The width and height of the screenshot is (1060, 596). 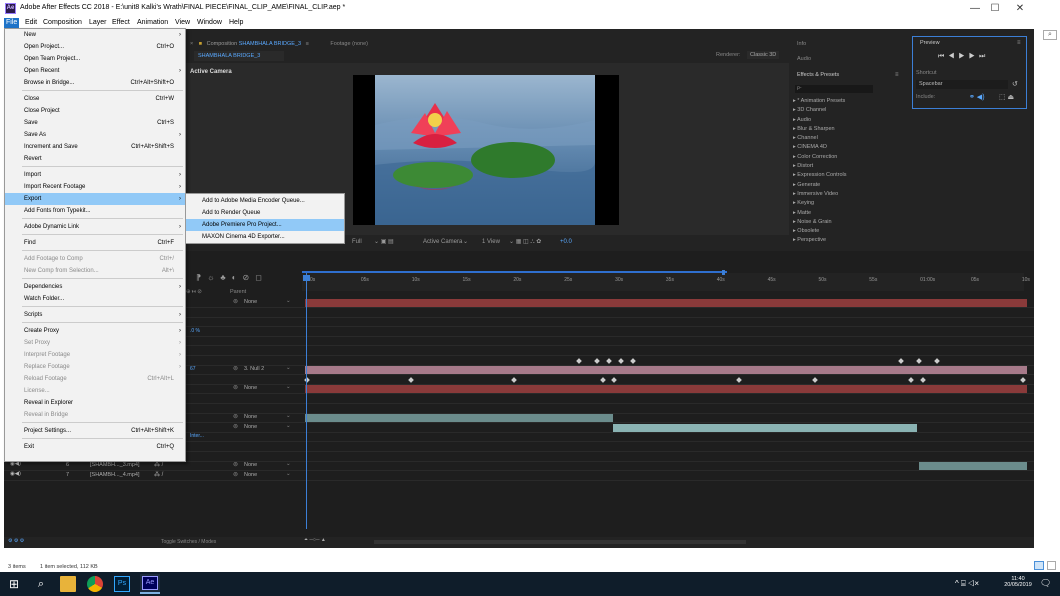 What do you see at coordinates (95, 71) in the screenshot?
I see `file-menu-item-open-recent: Open Recent ›` at bounding box center [95, 71].